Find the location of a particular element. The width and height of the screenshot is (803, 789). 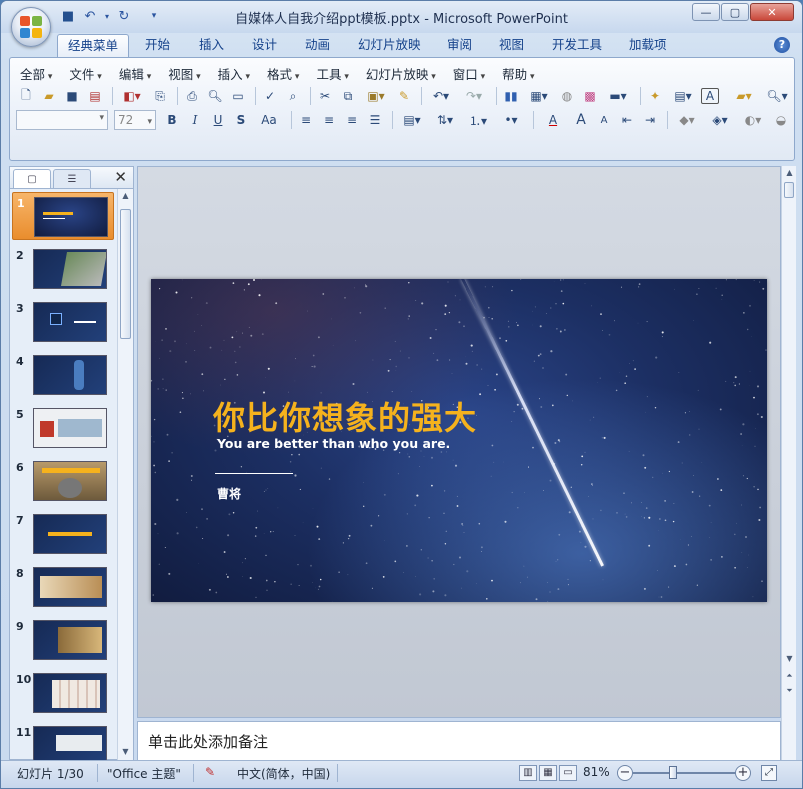

menu-edit: 编辑 is located at coordinates (138, 73).